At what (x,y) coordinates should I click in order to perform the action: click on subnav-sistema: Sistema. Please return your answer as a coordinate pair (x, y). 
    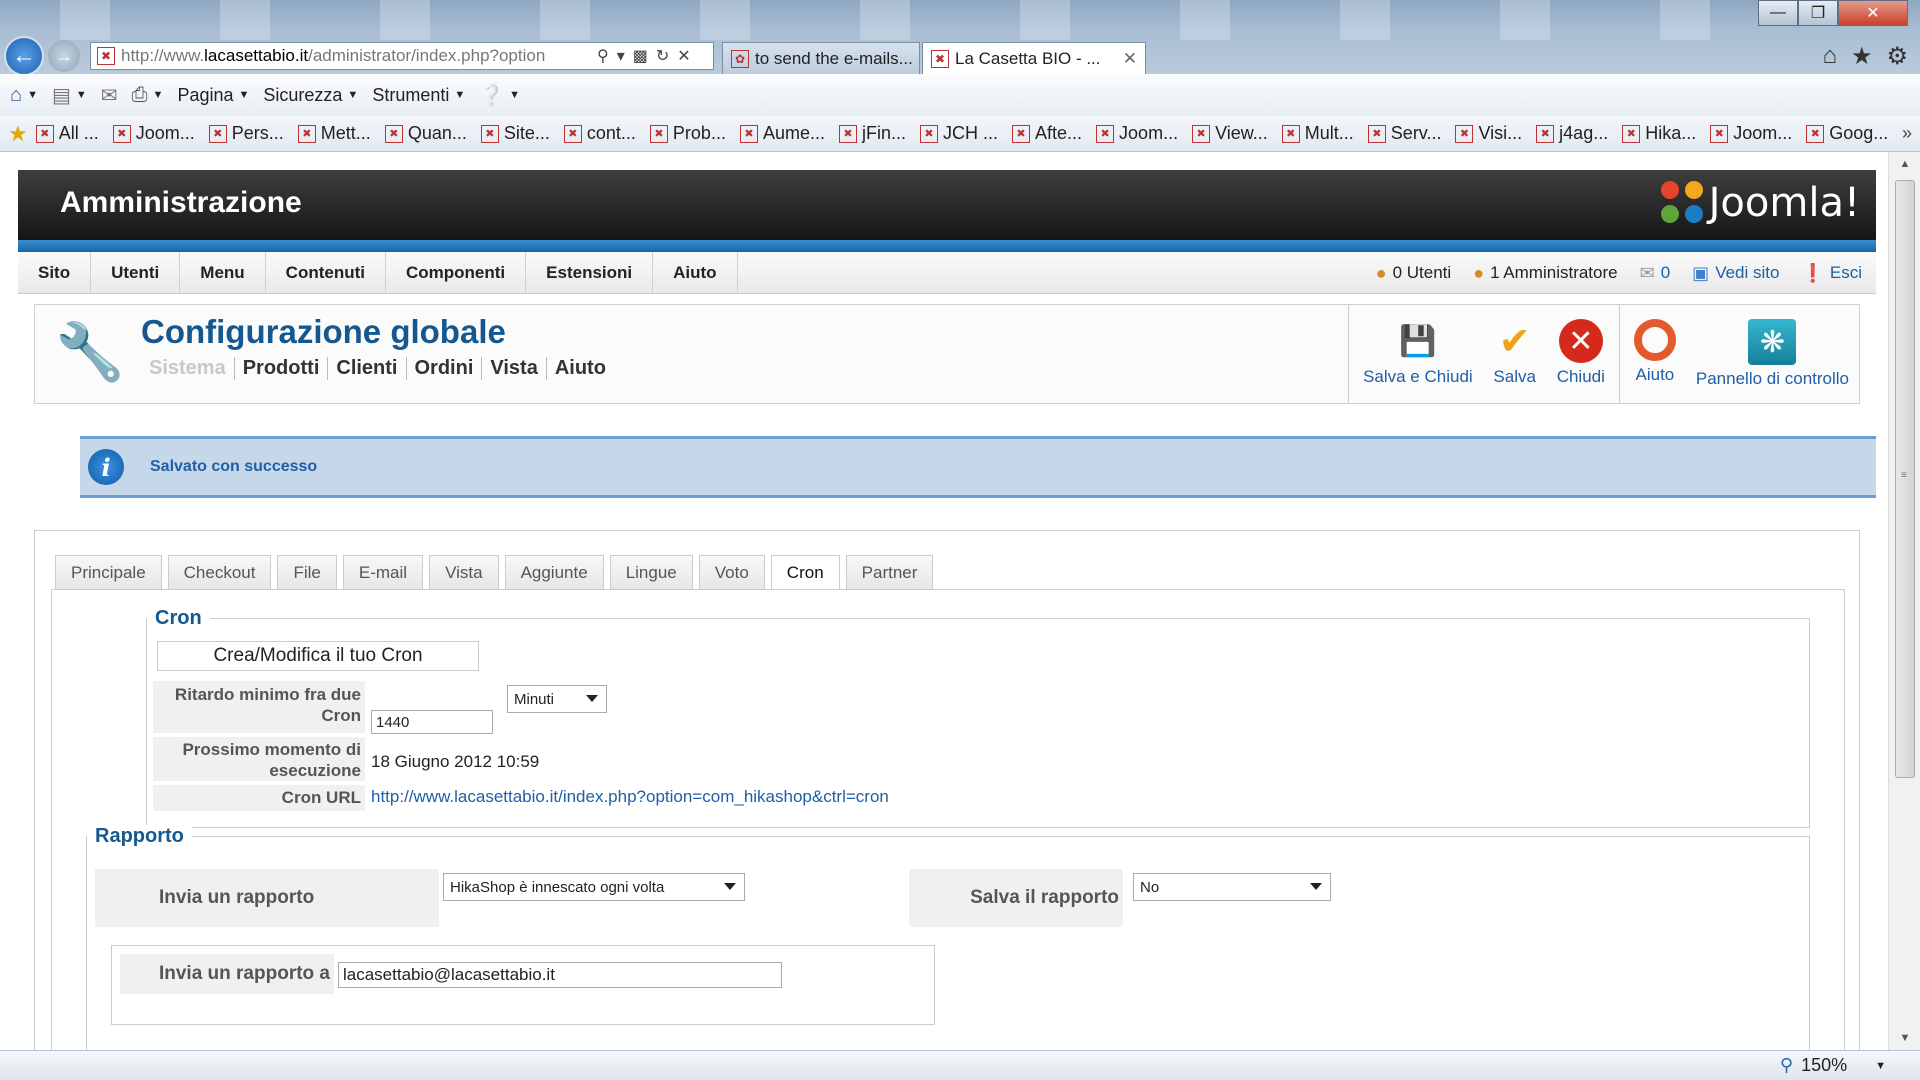
    Looking at the image, I should click on (188, 368).